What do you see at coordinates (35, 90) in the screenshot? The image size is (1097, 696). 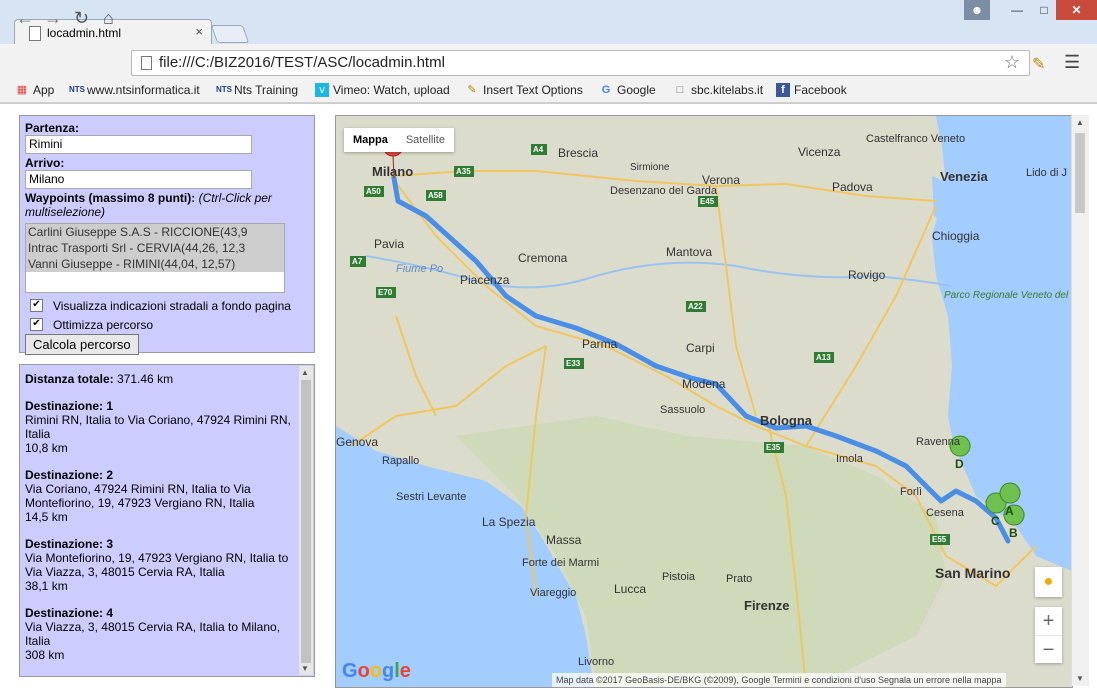 I see `bookmark-app: ▦ App` at bounding box center [35, 90].